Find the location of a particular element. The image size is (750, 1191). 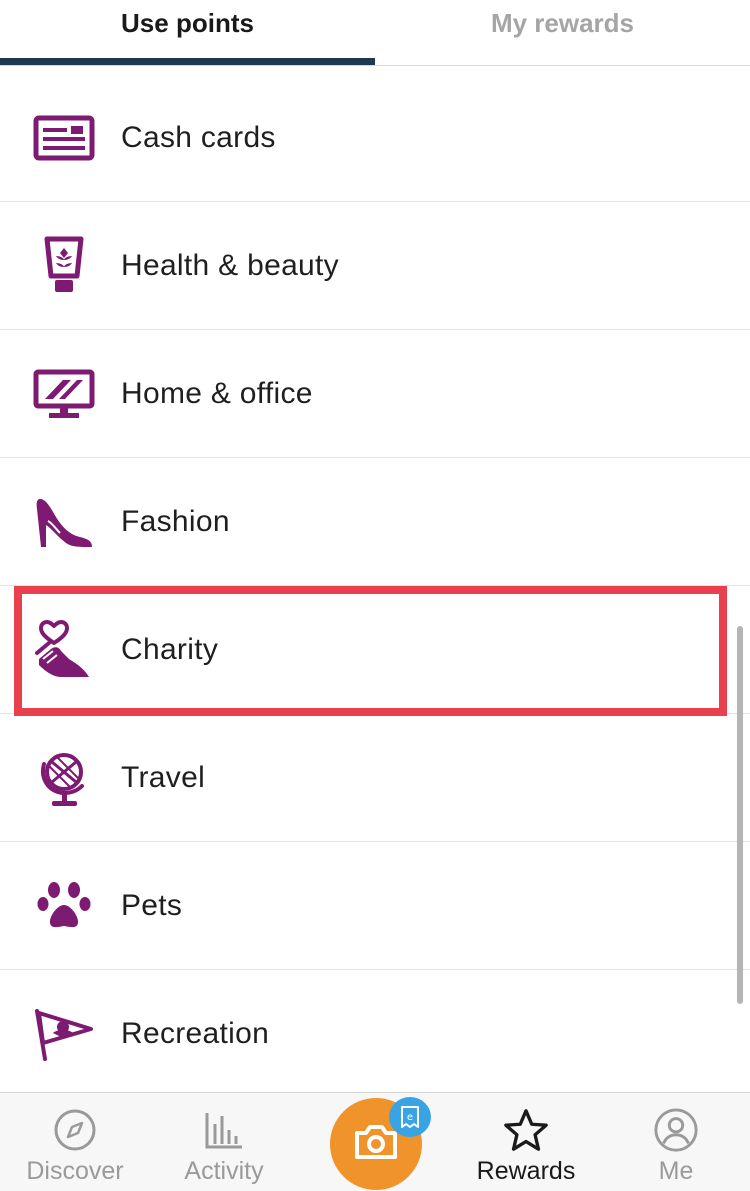

beauty-tube-icon is located at coordinates (64, 266).